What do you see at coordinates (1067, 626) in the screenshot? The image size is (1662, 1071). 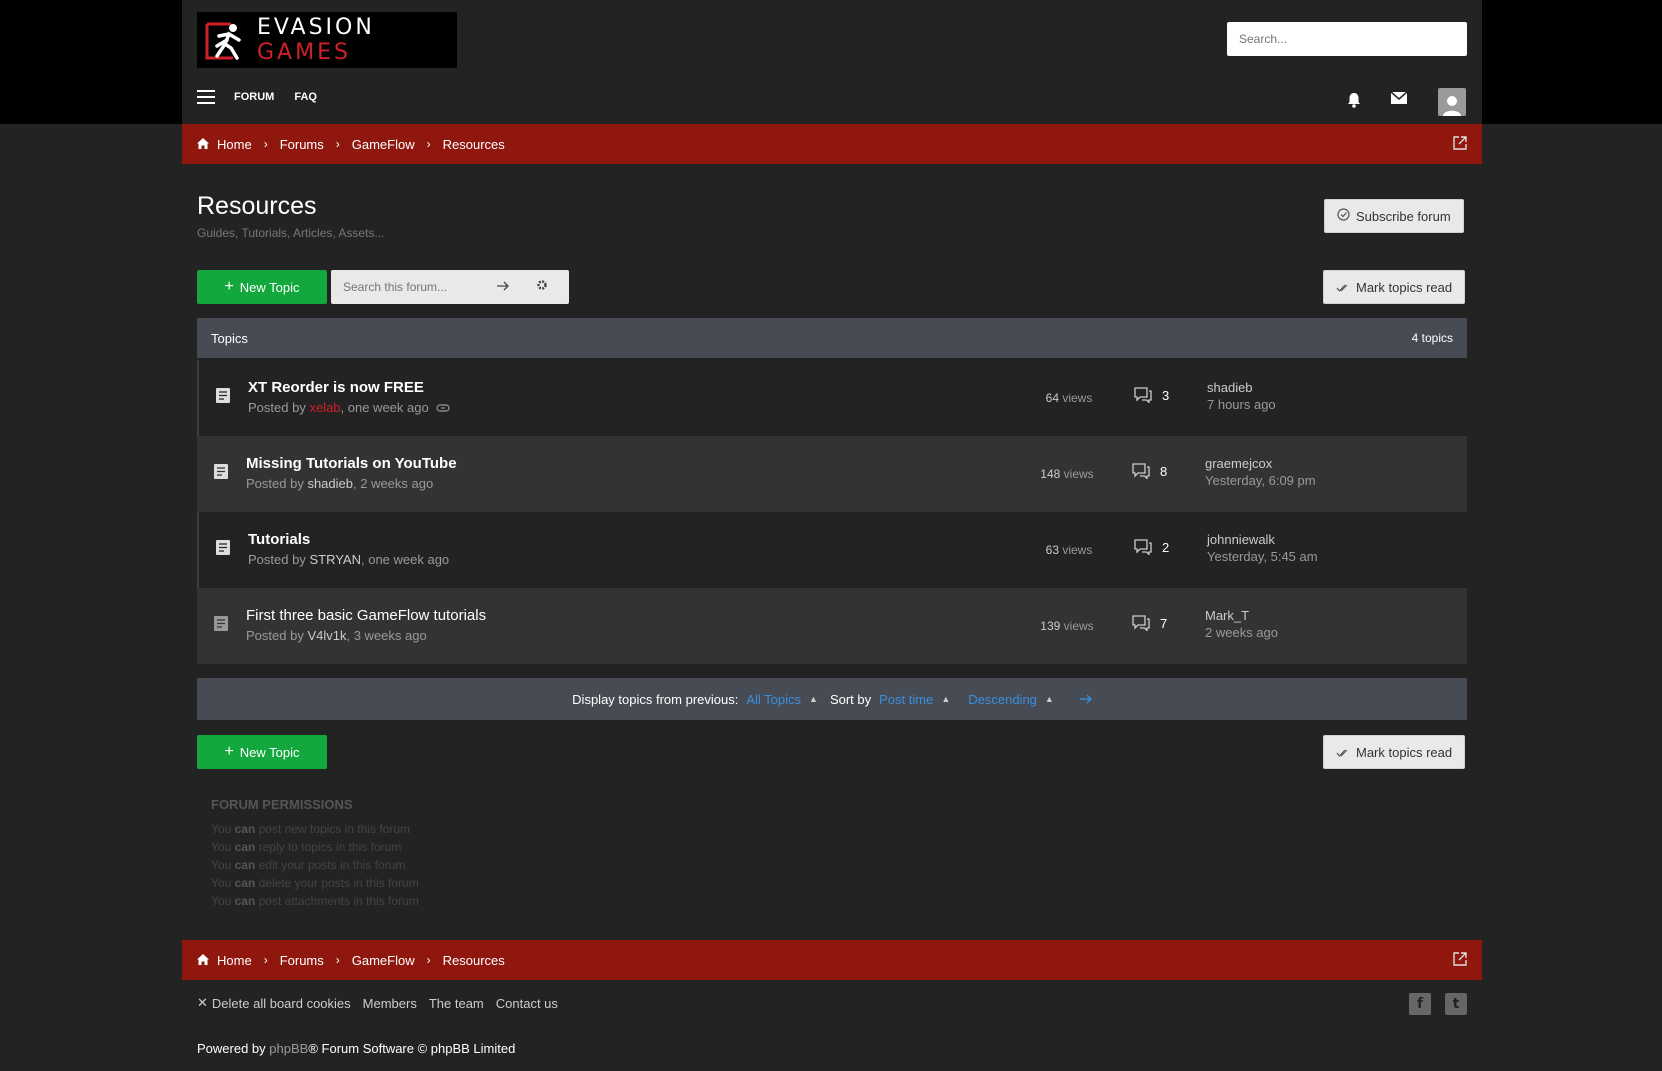 I see `topic-views: 139 views` at bounding box center [1067, 626].